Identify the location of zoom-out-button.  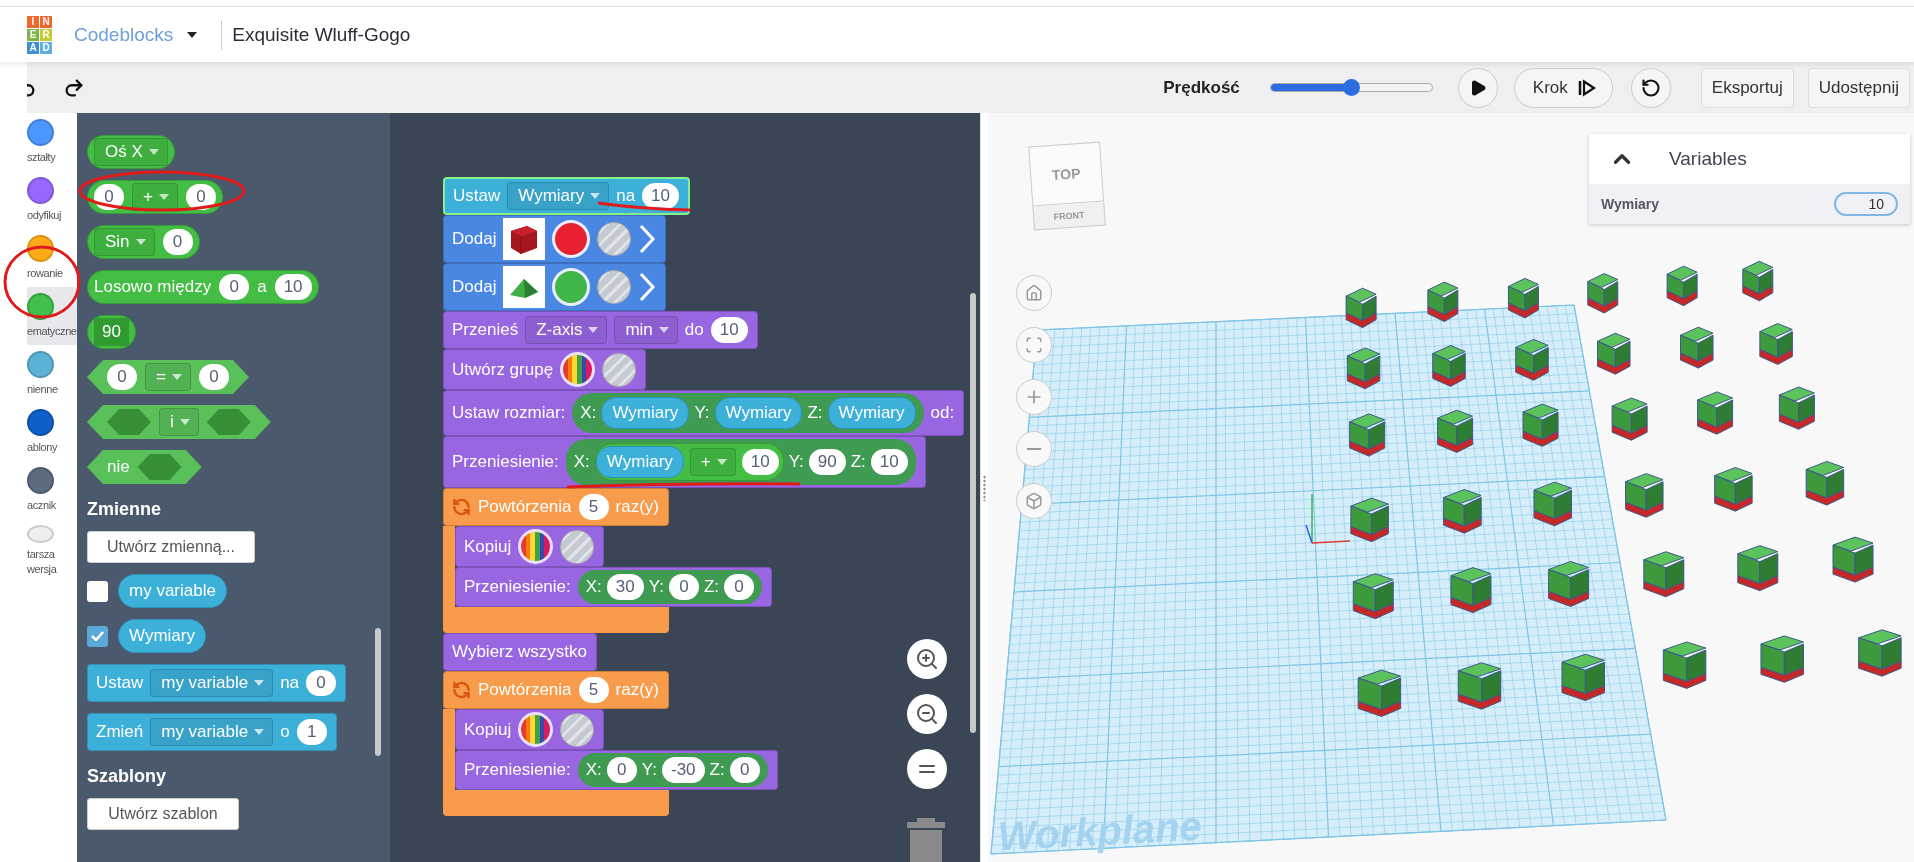
(927, 714).